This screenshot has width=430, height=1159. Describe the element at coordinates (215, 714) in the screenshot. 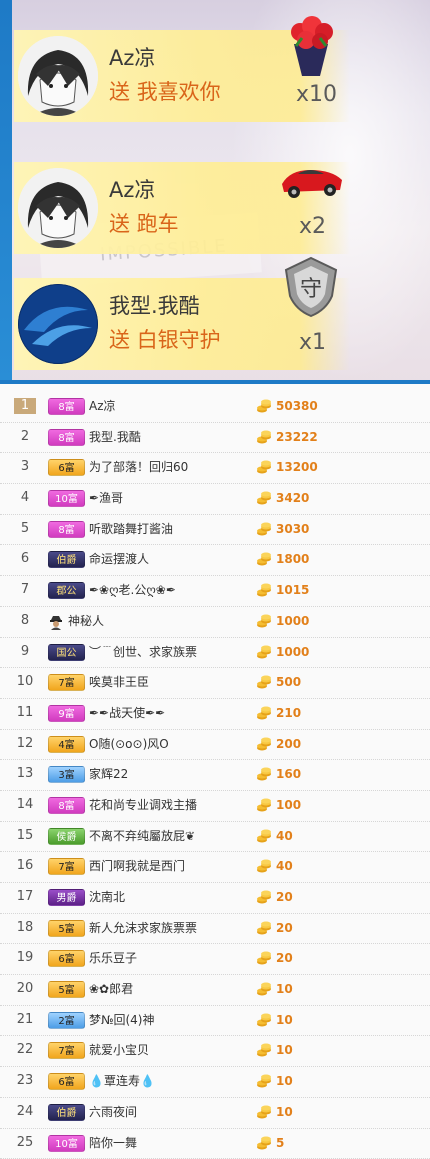

I see `table-row: 119富✒✒战天使✒✒210` at that location.